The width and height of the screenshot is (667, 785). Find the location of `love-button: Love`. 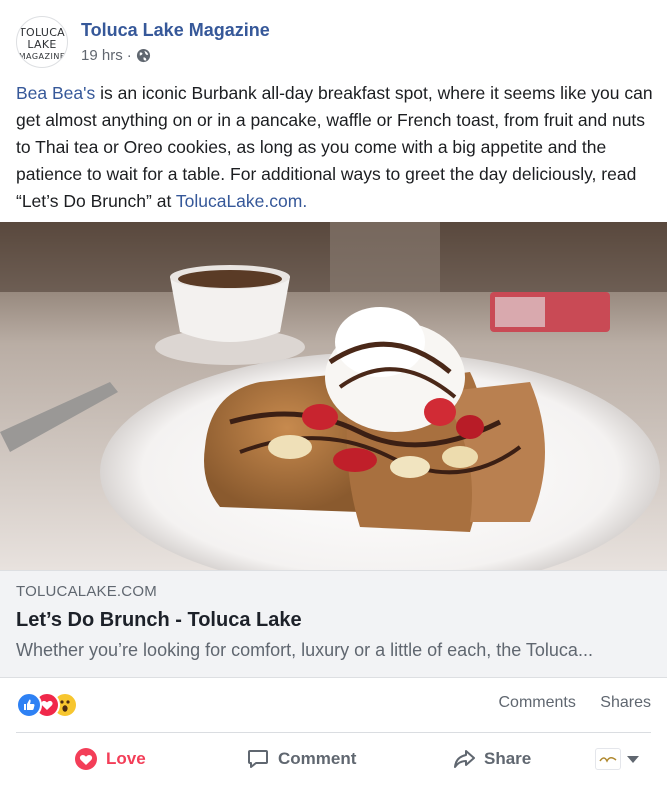

love-button: Love is located at coordinates (110, 759).